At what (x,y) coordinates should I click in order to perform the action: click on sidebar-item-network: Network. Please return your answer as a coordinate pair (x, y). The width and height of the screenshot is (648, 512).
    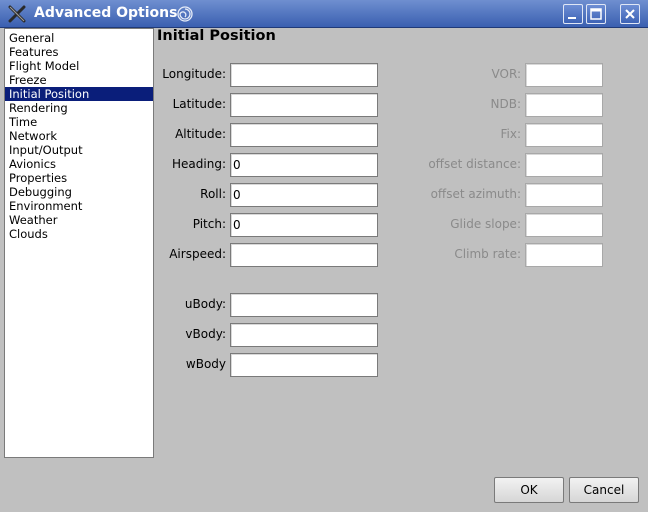
    Looking at the image, I should click on (79, 136).